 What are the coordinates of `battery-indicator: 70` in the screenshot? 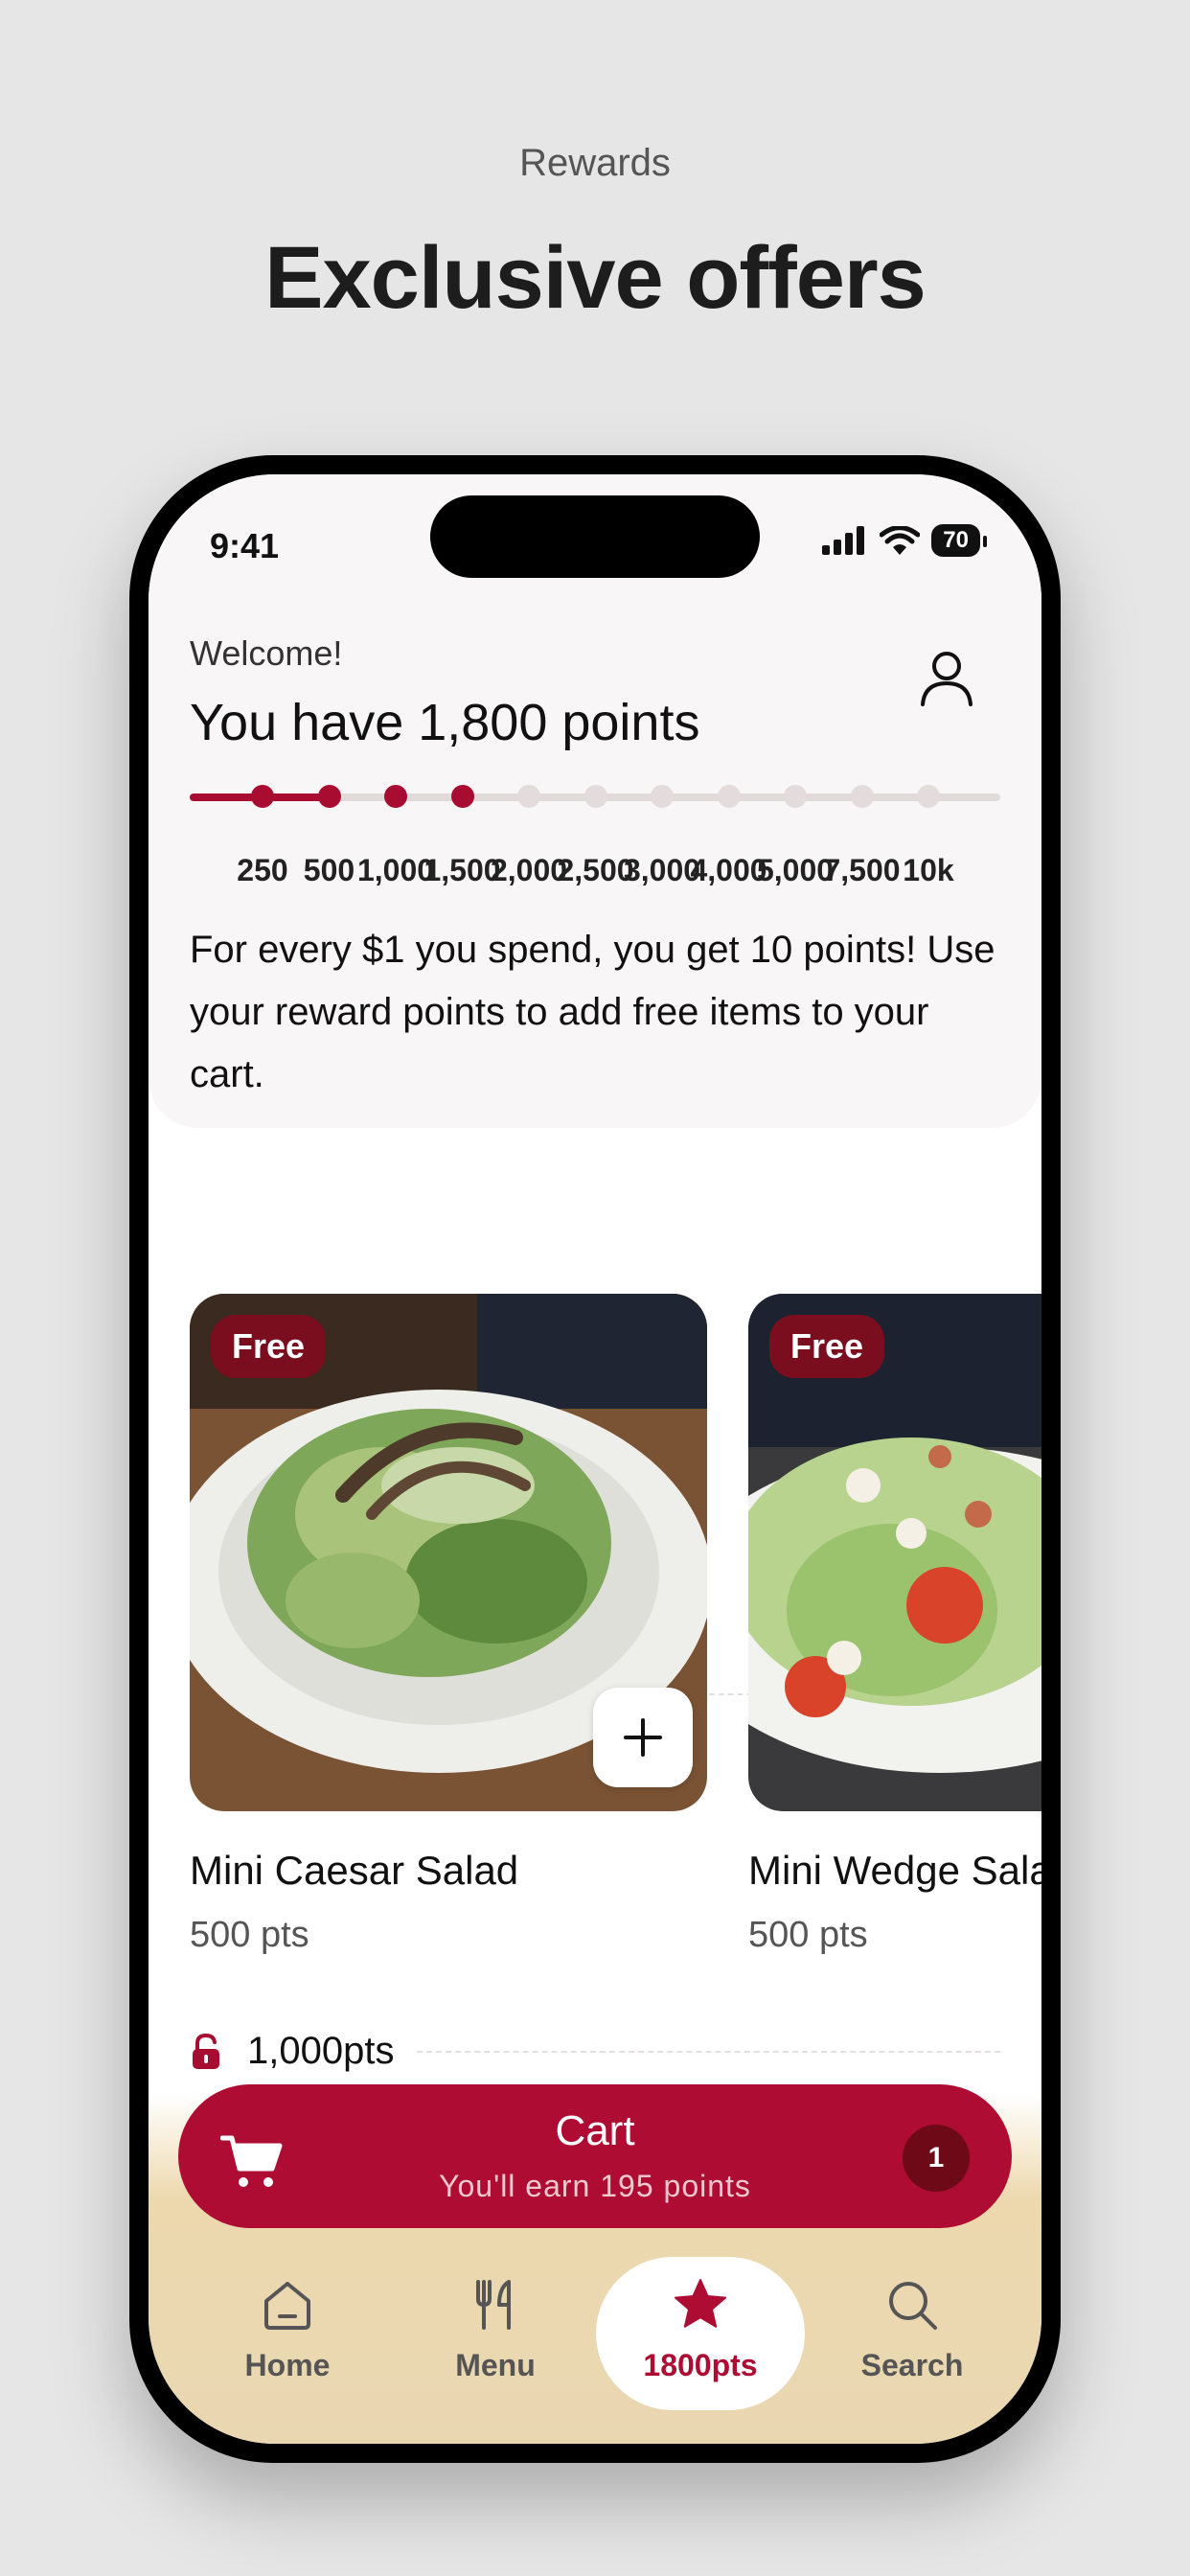 It's located at (959, 540).